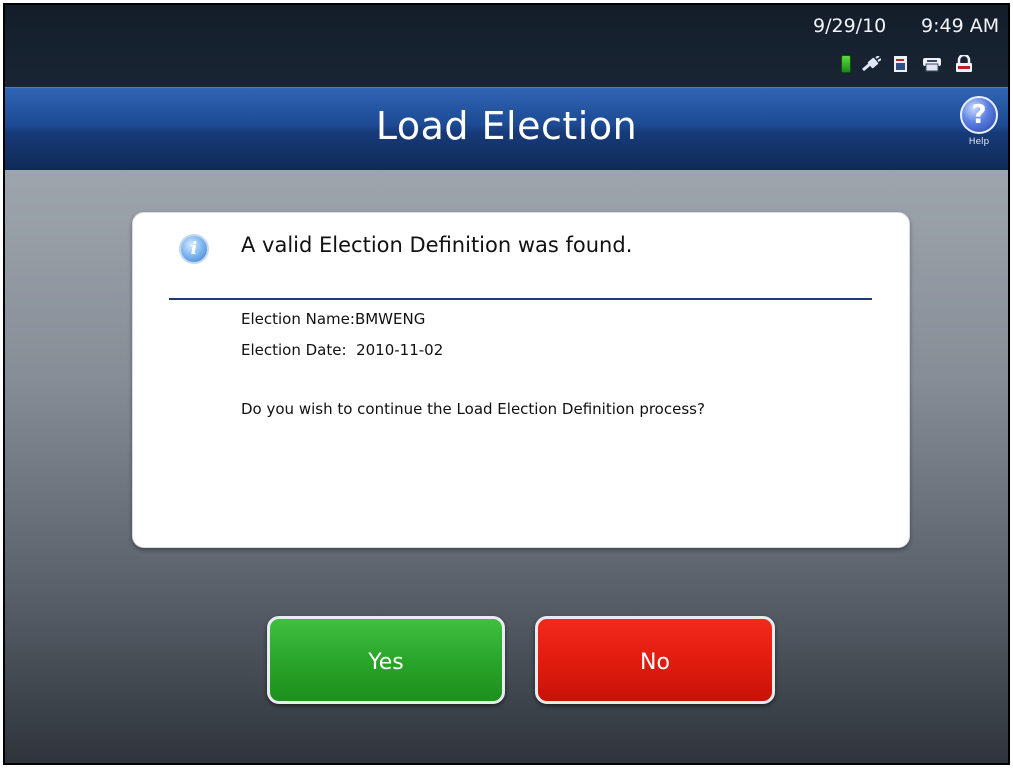 This screenshot has width=1013, height=768. I want to click on memory-card-icon, so click(901, 64).